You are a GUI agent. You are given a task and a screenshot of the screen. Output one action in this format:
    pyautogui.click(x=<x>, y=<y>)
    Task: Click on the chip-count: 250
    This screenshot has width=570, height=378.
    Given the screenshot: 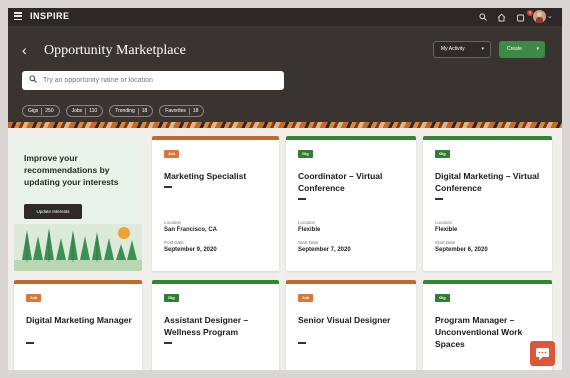 What is the action you would take?
    pyautogui.click(x=49, y=111)
    